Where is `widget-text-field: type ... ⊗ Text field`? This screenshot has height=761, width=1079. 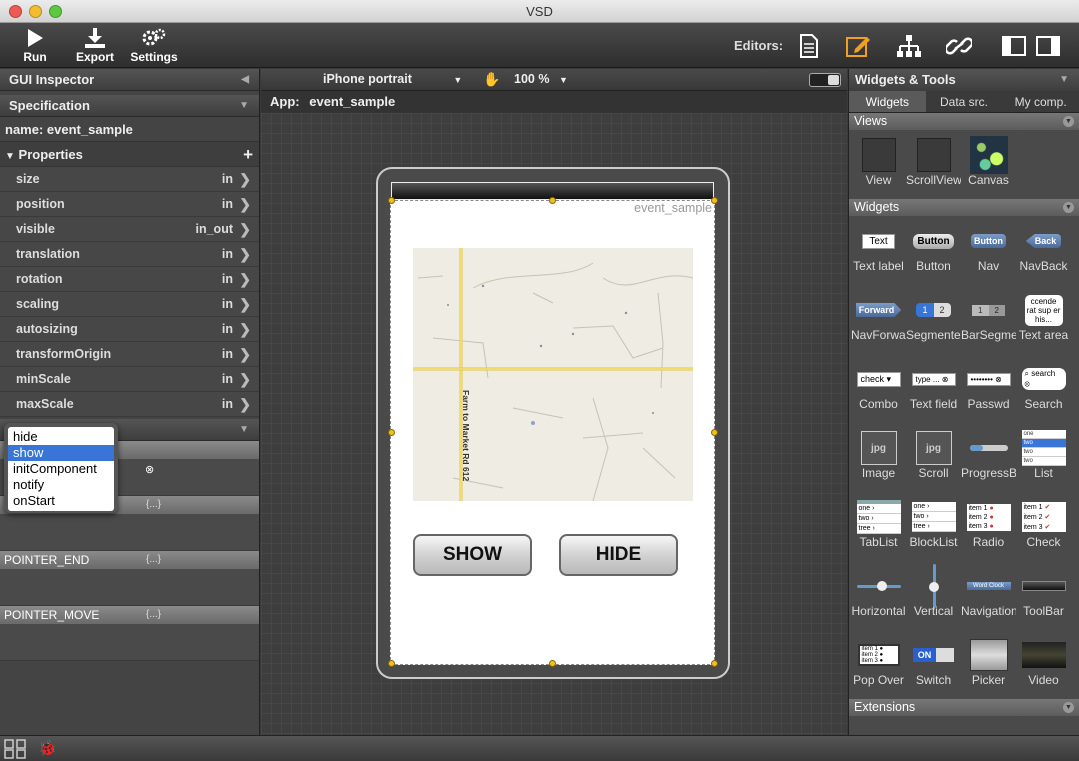 widget-text-field: type ... ⊗ Text field is located at coordinates (933, 388).